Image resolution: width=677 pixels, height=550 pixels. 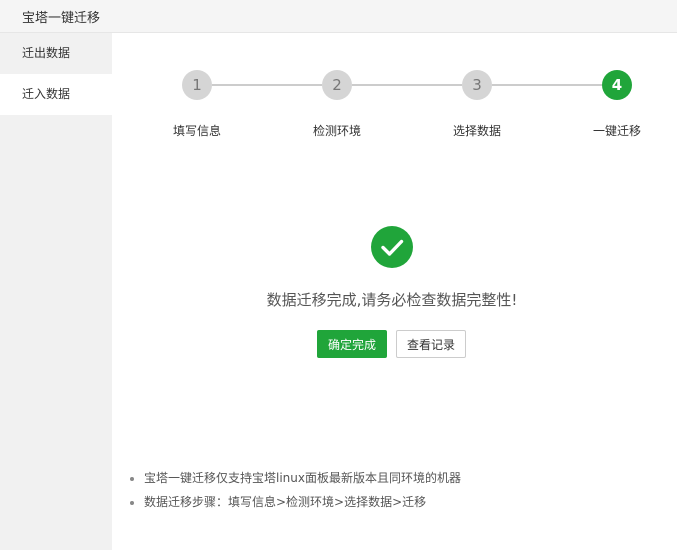 I want to click on step-1-circle: 1, so click(x=197, y=85).